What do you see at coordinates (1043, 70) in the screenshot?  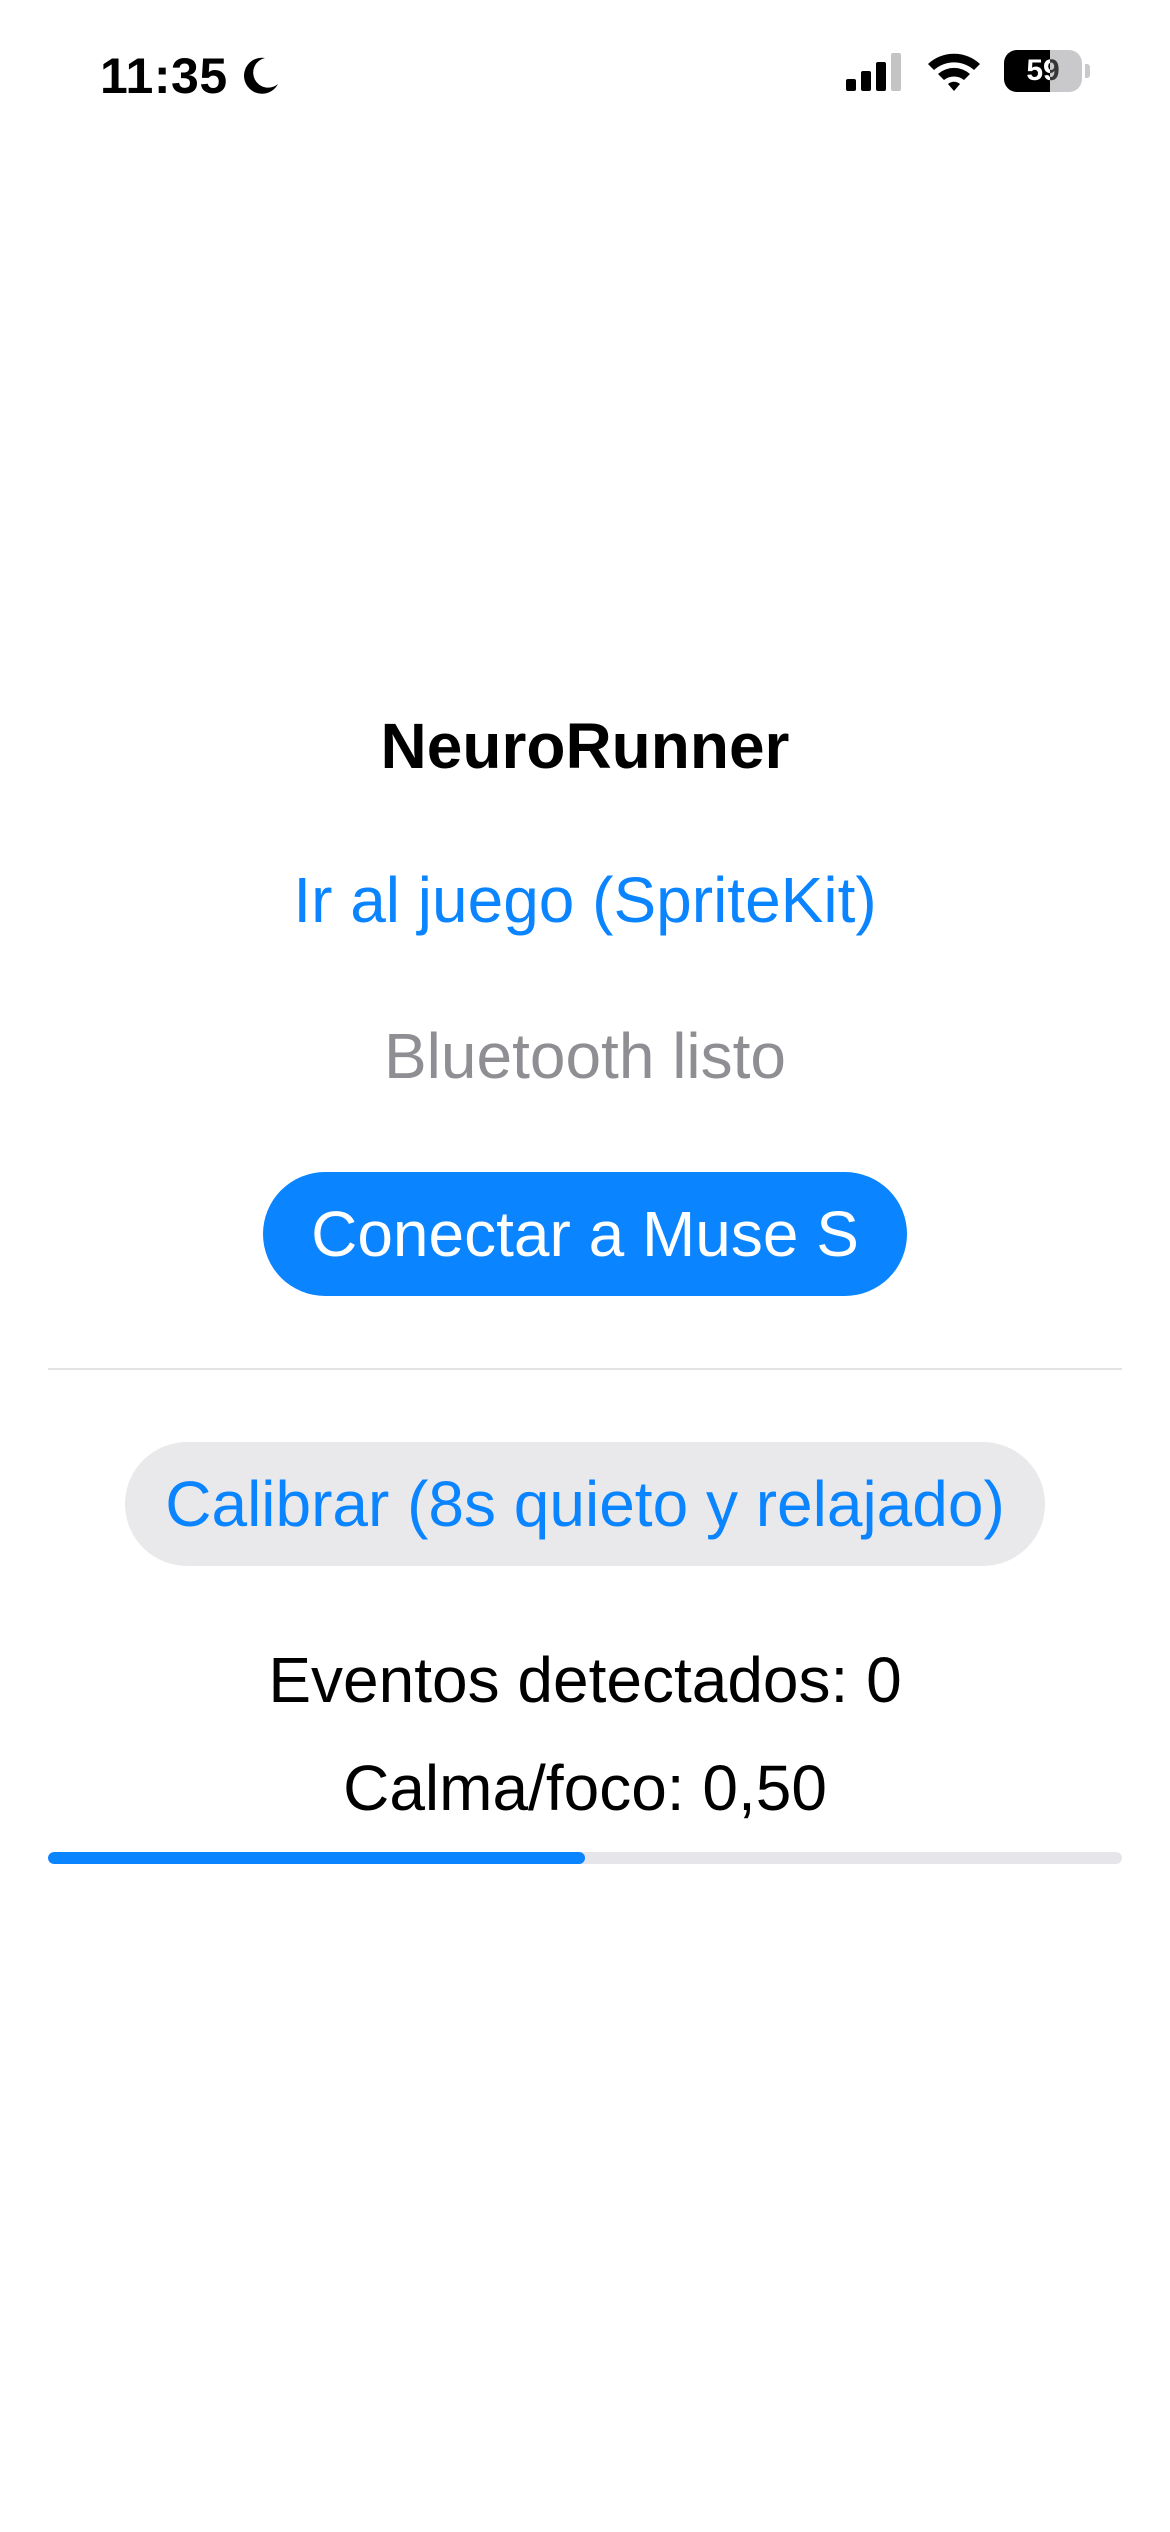 I see `battery-level: 59` at bounding box center [1043, 70].